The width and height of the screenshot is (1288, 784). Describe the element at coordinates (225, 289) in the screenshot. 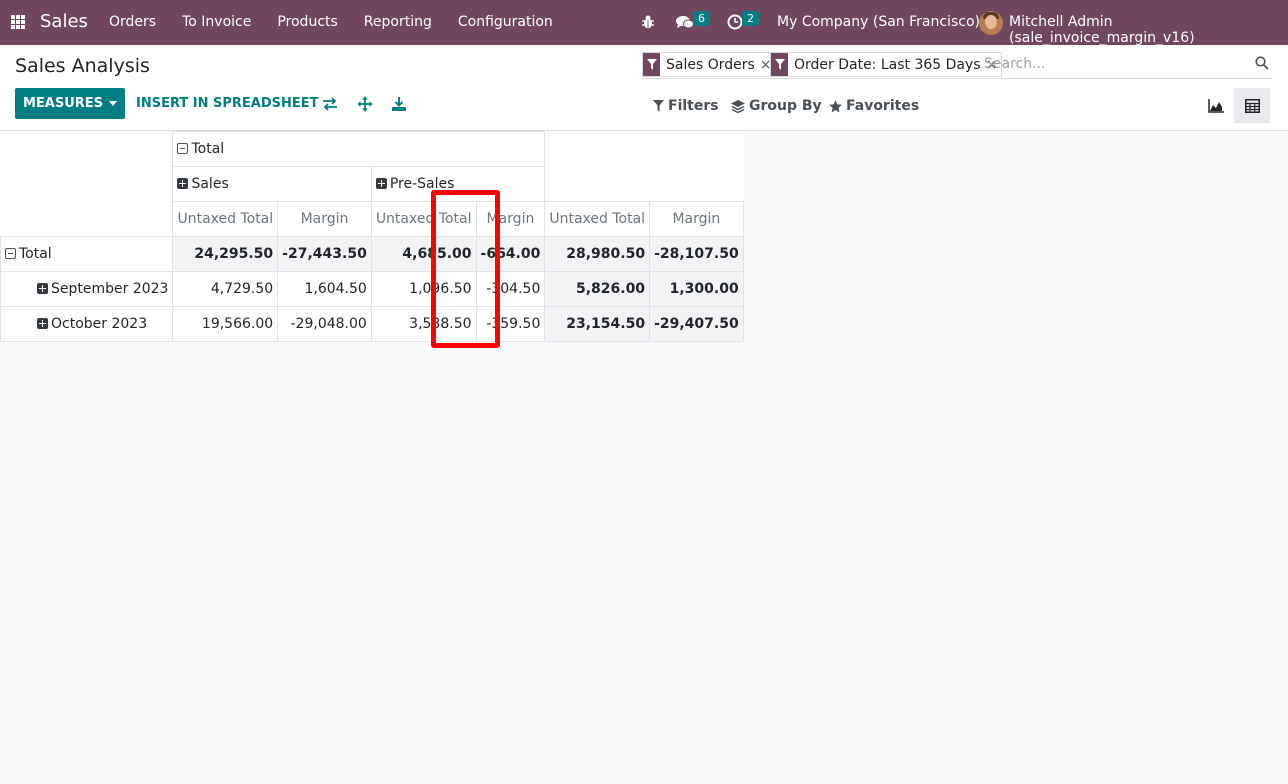

I see `pivot-cell: 4,729.50` at that location.